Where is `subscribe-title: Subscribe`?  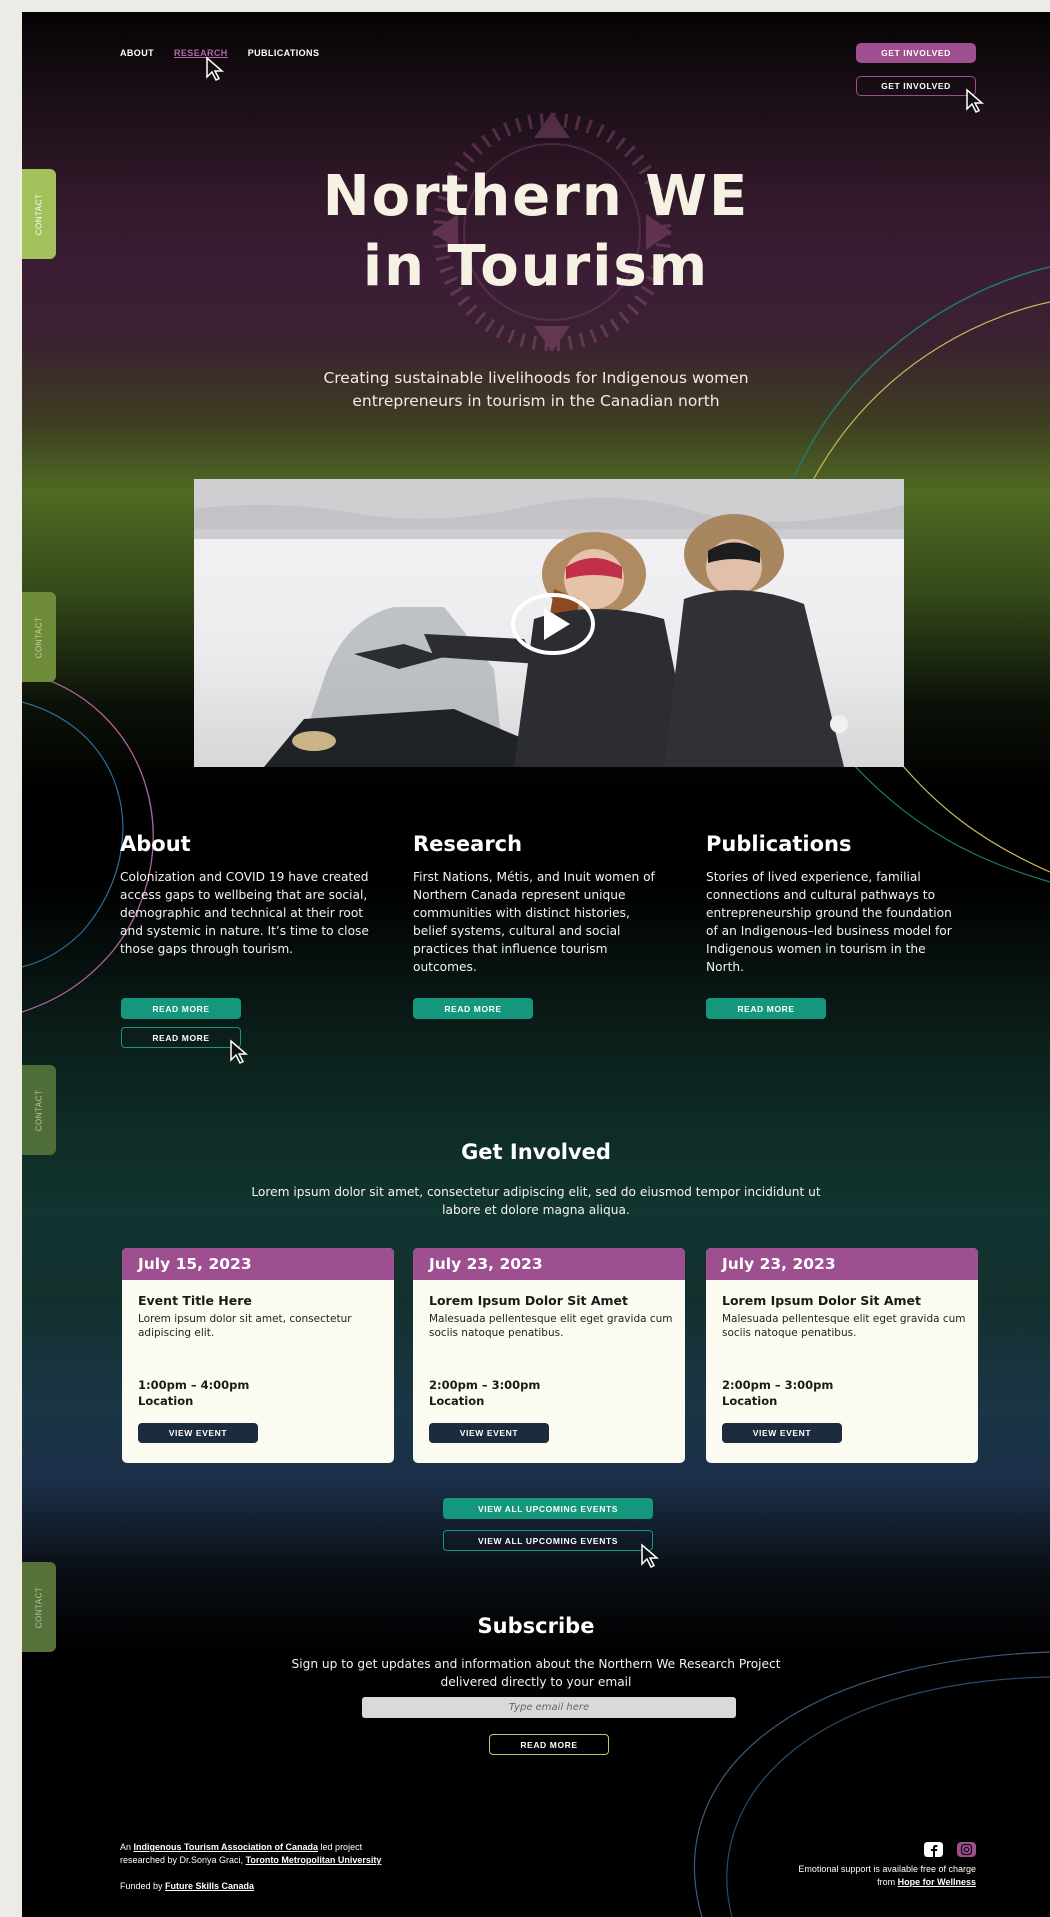
subscribe-title: Subscribe is located at coordinates (536, 1626).